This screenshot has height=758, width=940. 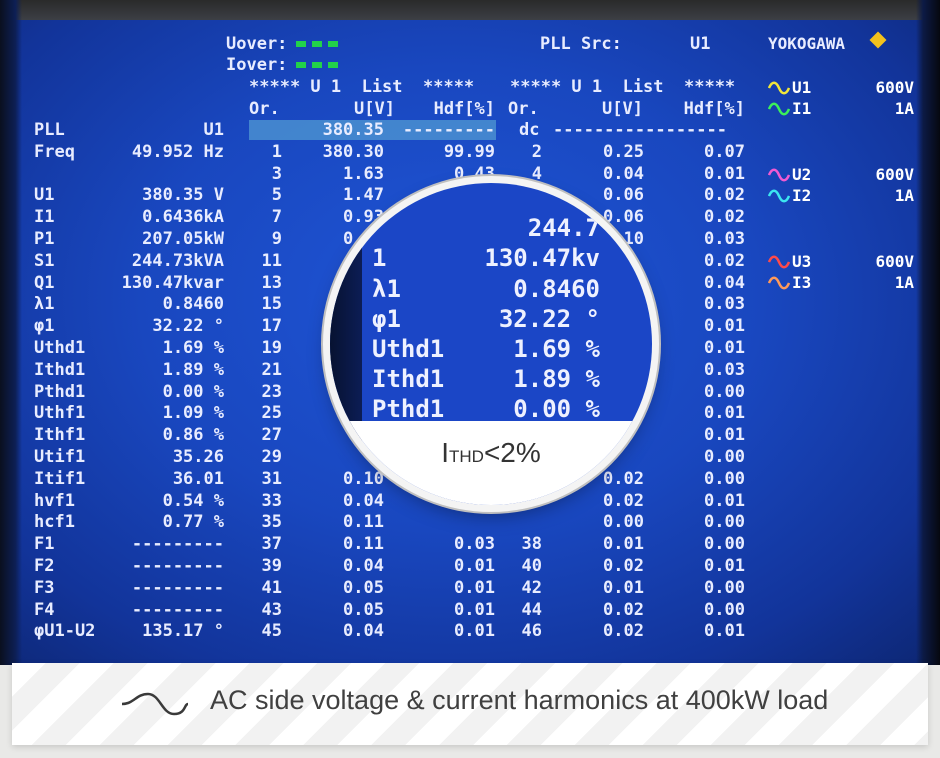 I want to click on param-label: hvf1, so click(x=54, y=500).